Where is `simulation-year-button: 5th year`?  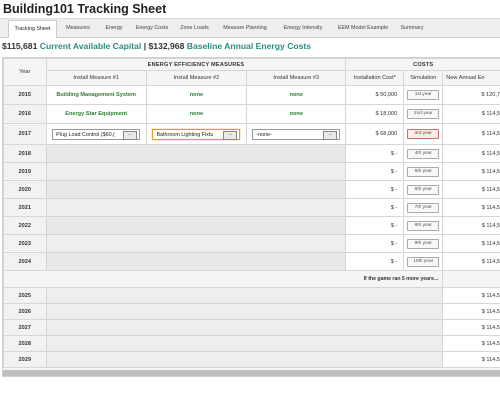 simulation-year-button: 5th year is located at coordinates (423, 171).